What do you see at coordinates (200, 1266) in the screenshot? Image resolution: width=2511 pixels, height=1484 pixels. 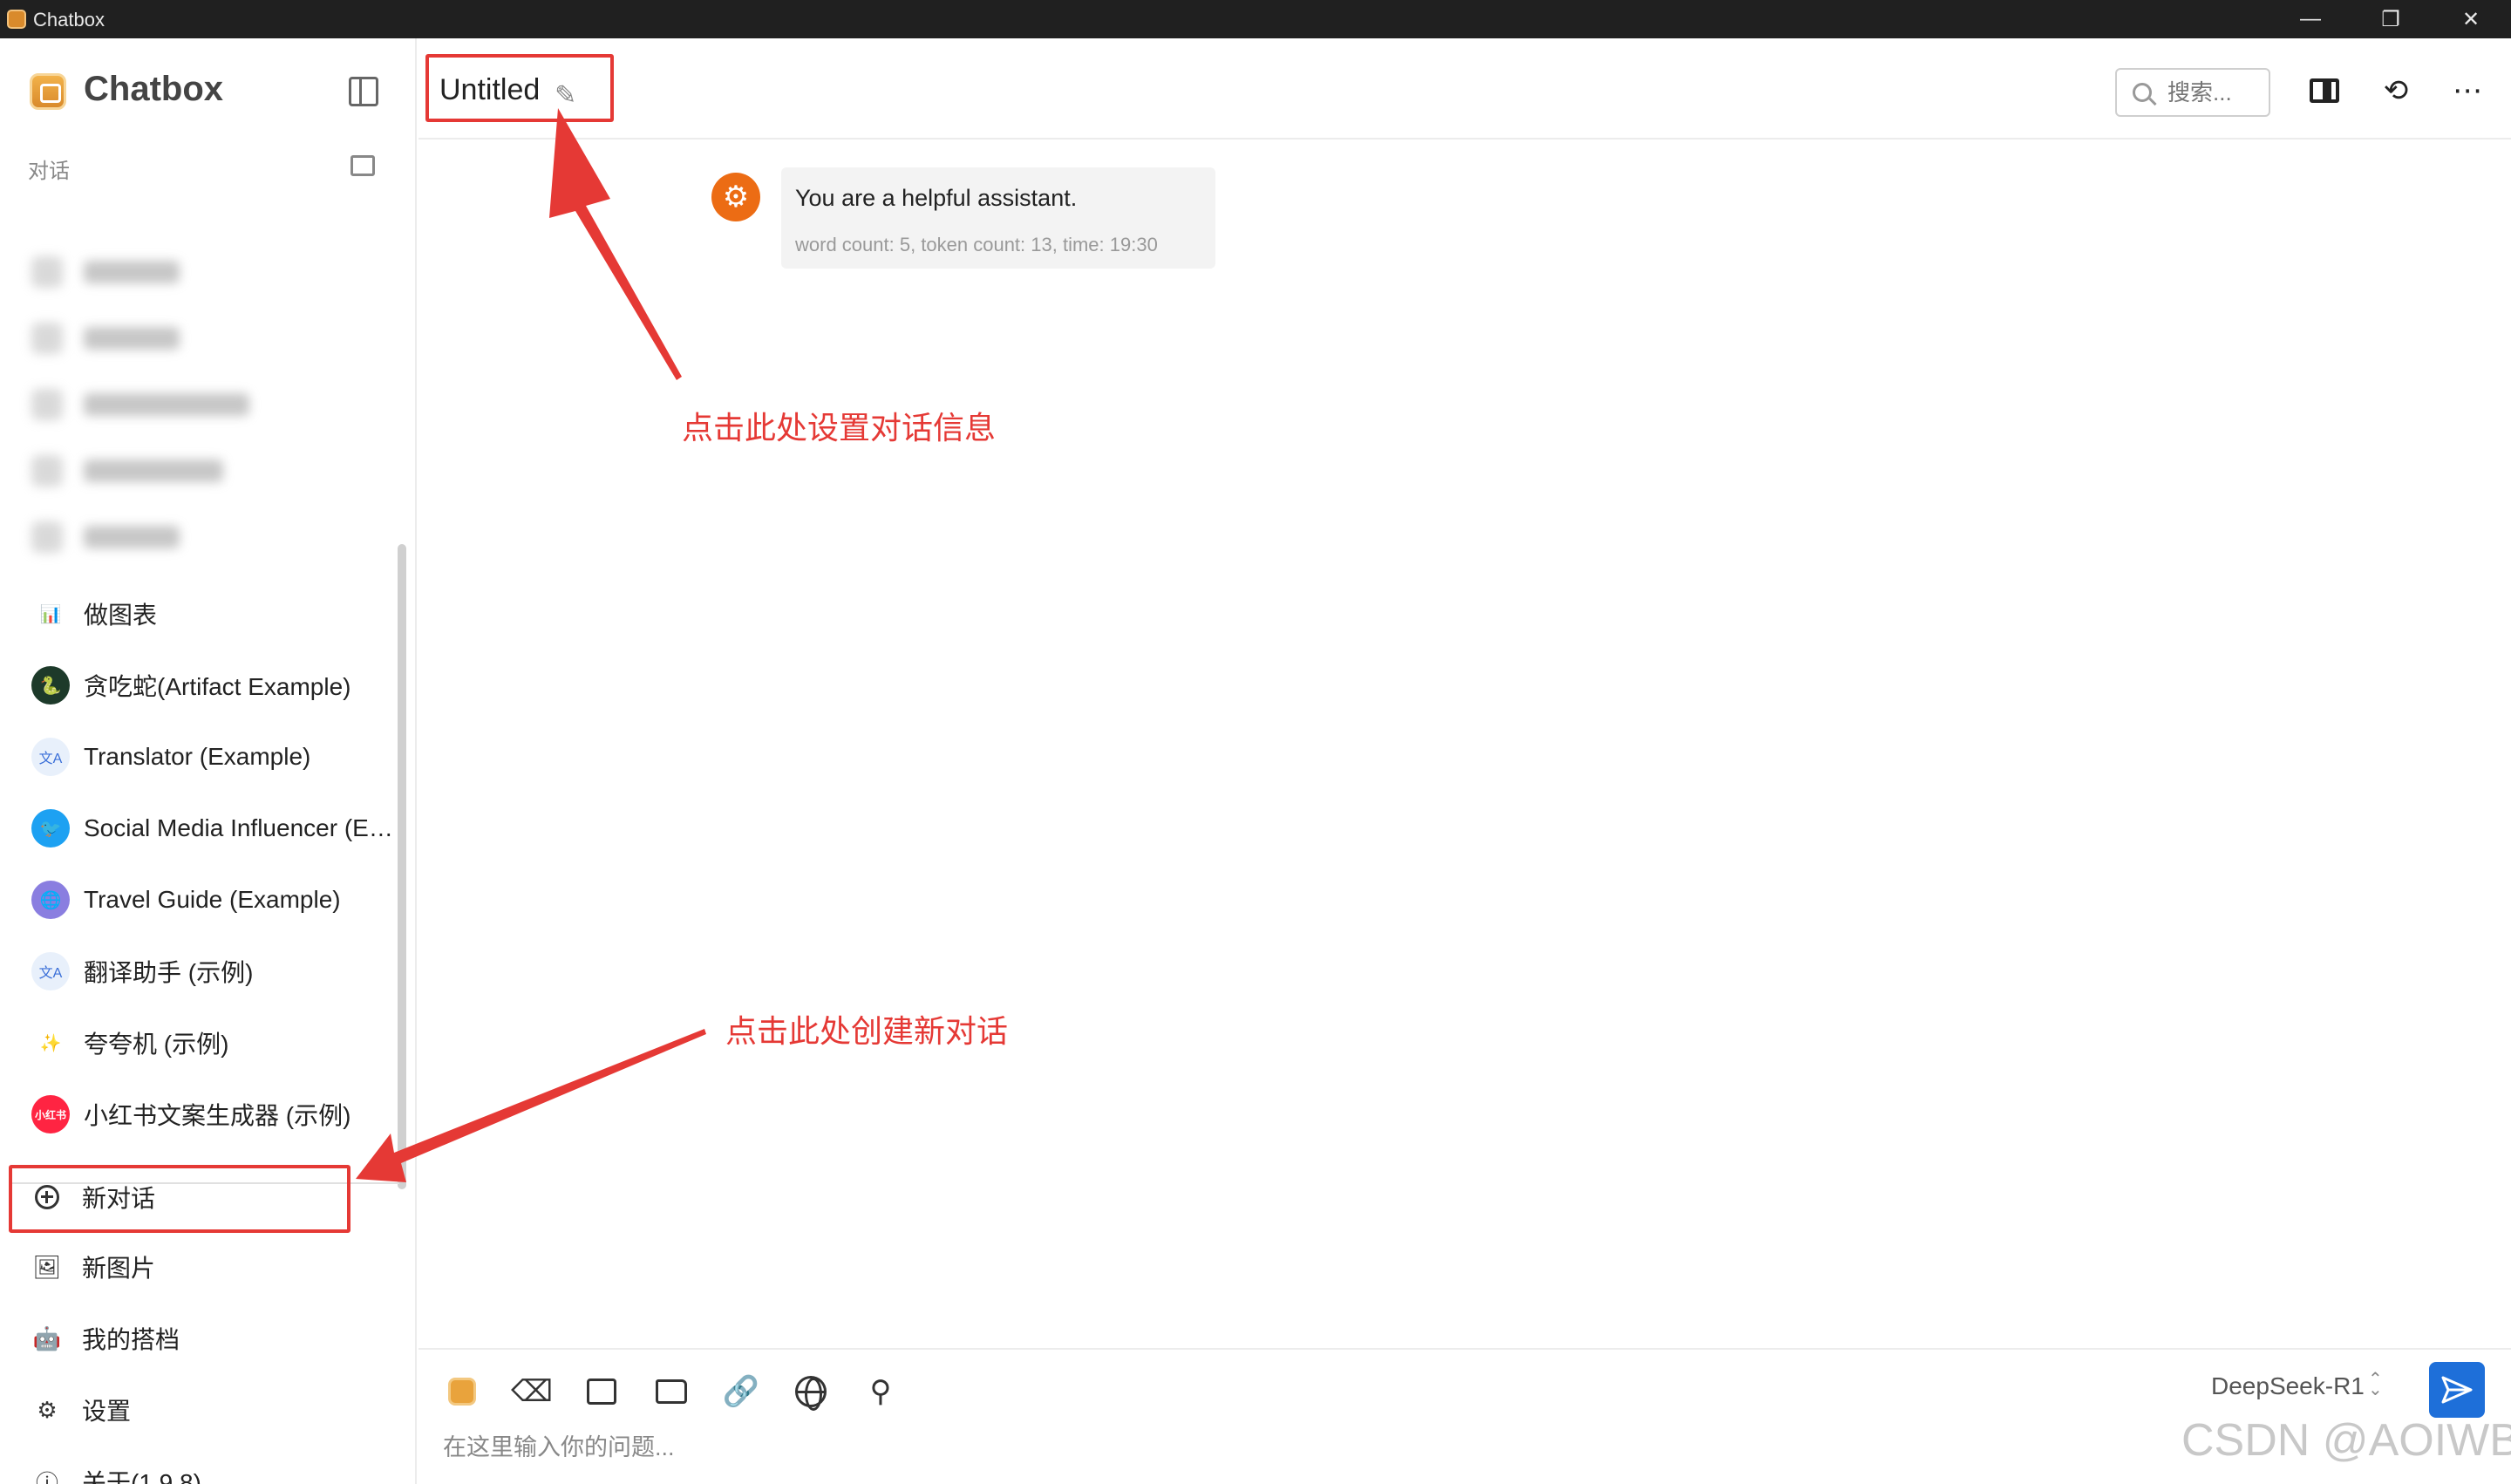 I see `new-image-button: 🖼 新图片` at bounding box center [200, 1266].